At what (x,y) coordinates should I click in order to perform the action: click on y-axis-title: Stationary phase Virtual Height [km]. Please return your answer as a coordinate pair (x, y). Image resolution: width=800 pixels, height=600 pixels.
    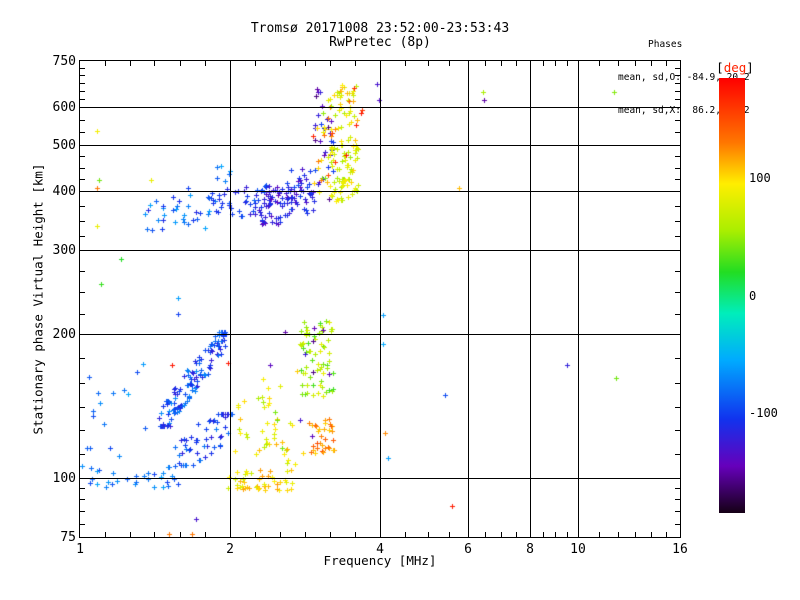
    Looking at the image, I should click on (38, 299).